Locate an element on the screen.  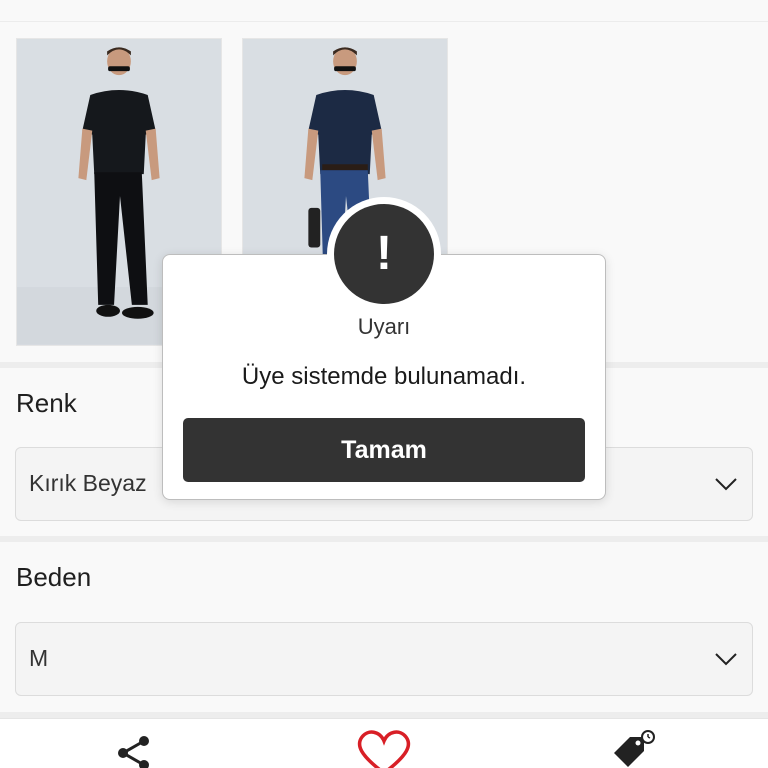
alert-title: Uyarı is located at coordinates (384, 326).